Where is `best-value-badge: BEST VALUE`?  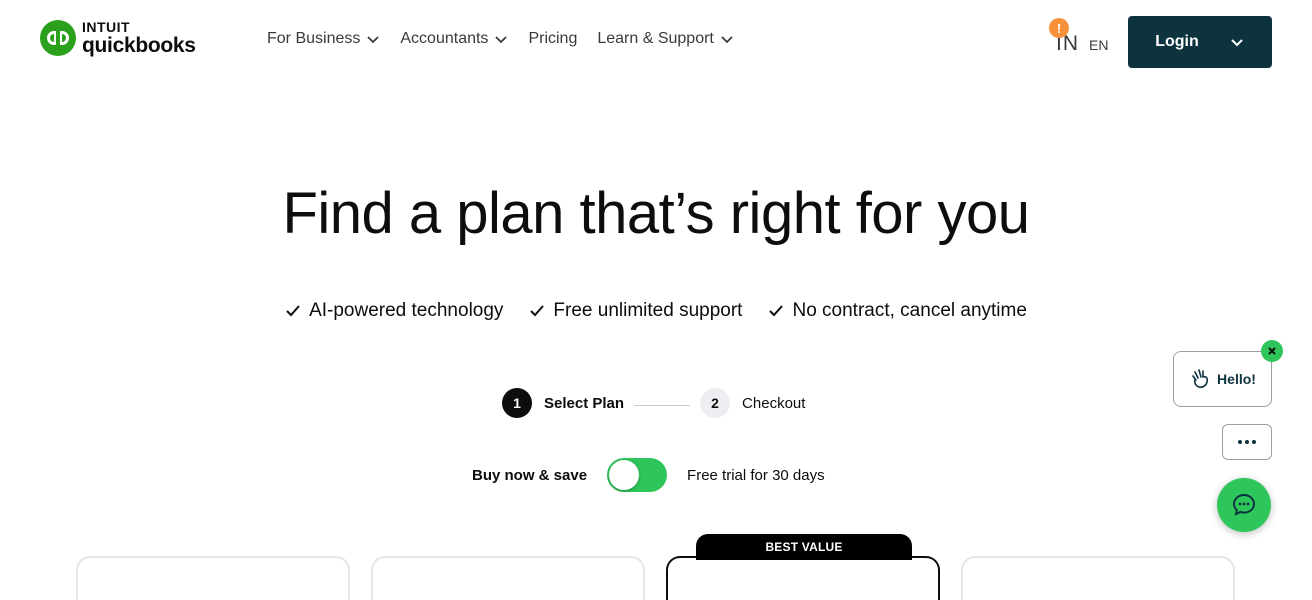
best-value-badge: BEST VALUE is located at coordinates (804, 547).